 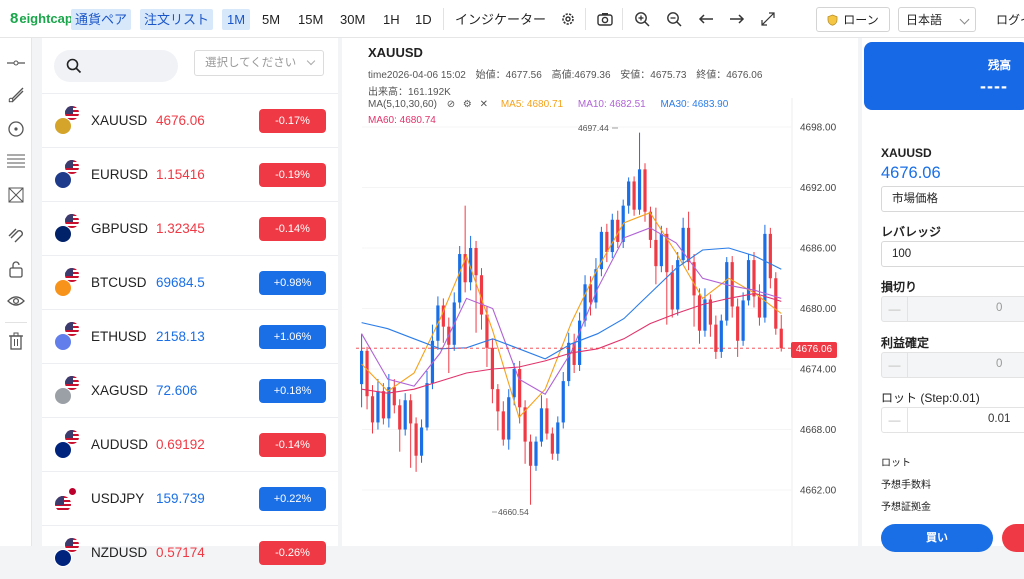 What do you see at coordinates (292, 121) in the screenshot?
I see `change-badge: -0.17%` at bounding box center [292, 121].